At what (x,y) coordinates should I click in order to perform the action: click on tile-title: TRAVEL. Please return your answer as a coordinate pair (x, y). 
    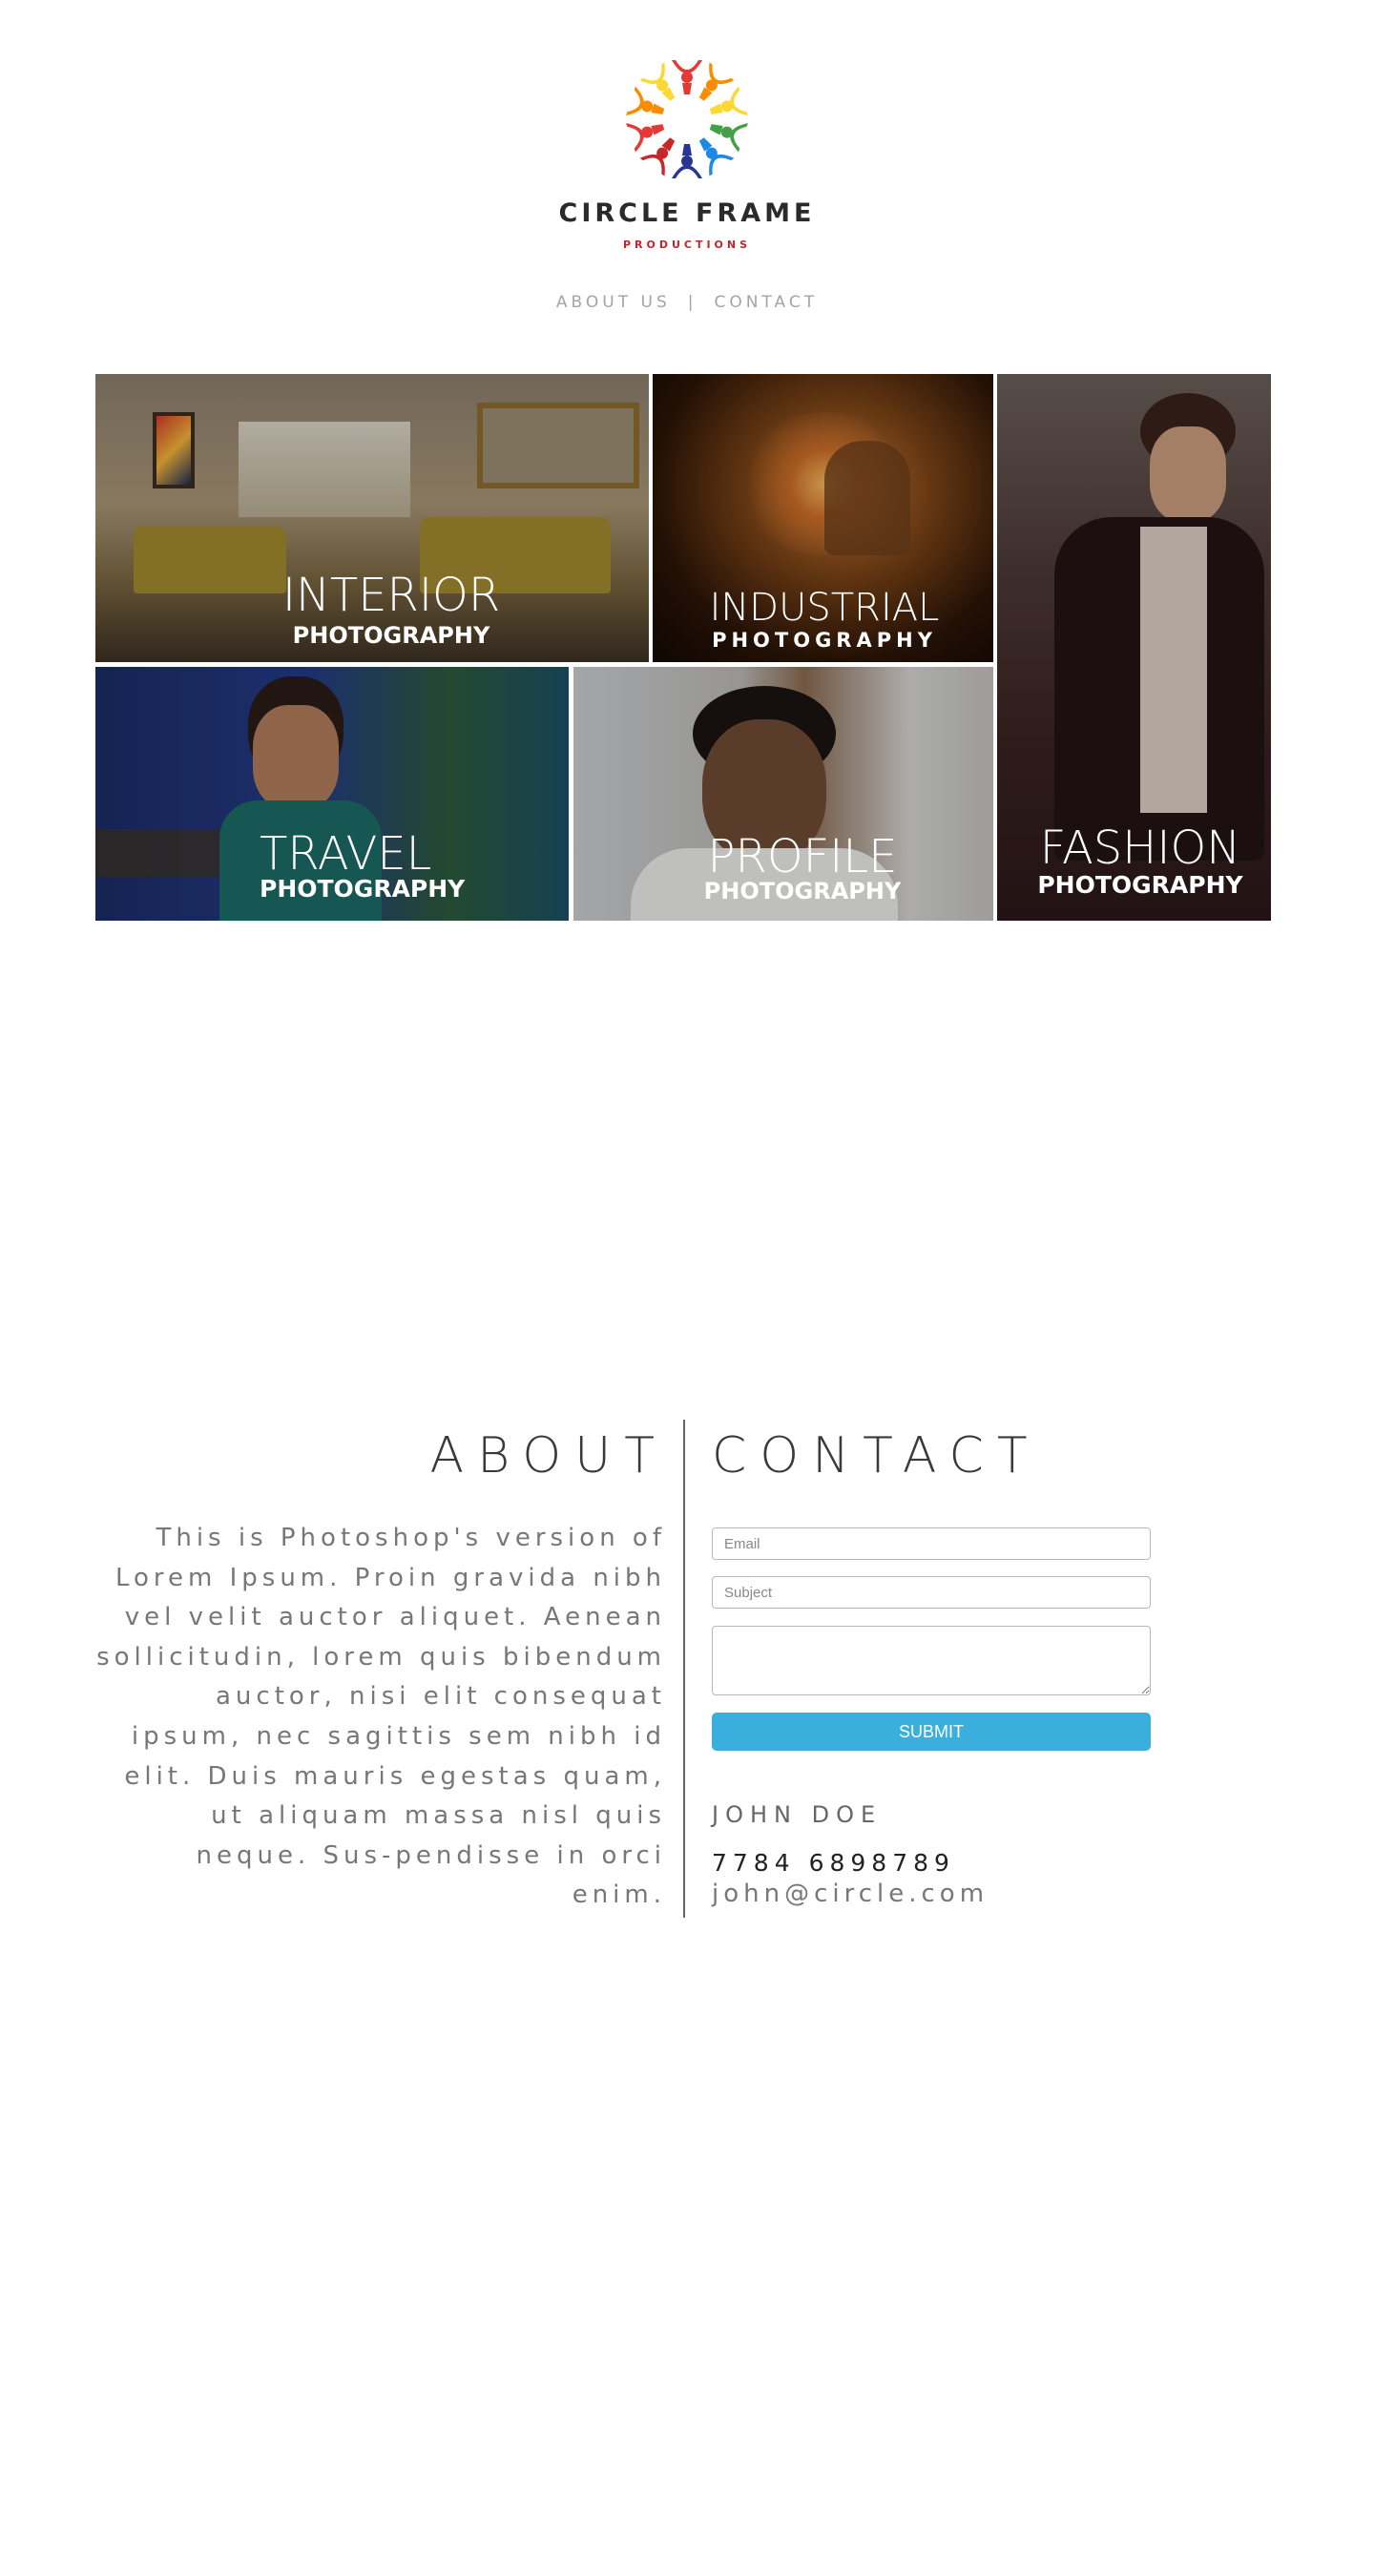
    Looking at the image, I should click on (346, 854).